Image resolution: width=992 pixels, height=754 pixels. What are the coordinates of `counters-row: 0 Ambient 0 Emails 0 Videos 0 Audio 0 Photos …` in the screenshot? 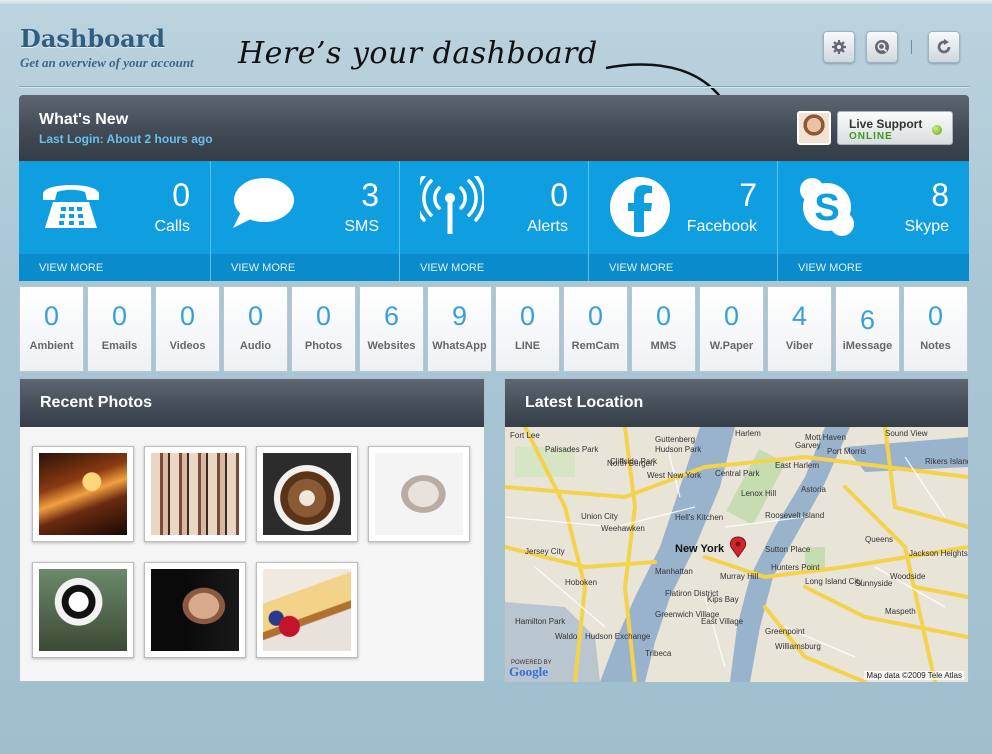 It's located at (494, 329).